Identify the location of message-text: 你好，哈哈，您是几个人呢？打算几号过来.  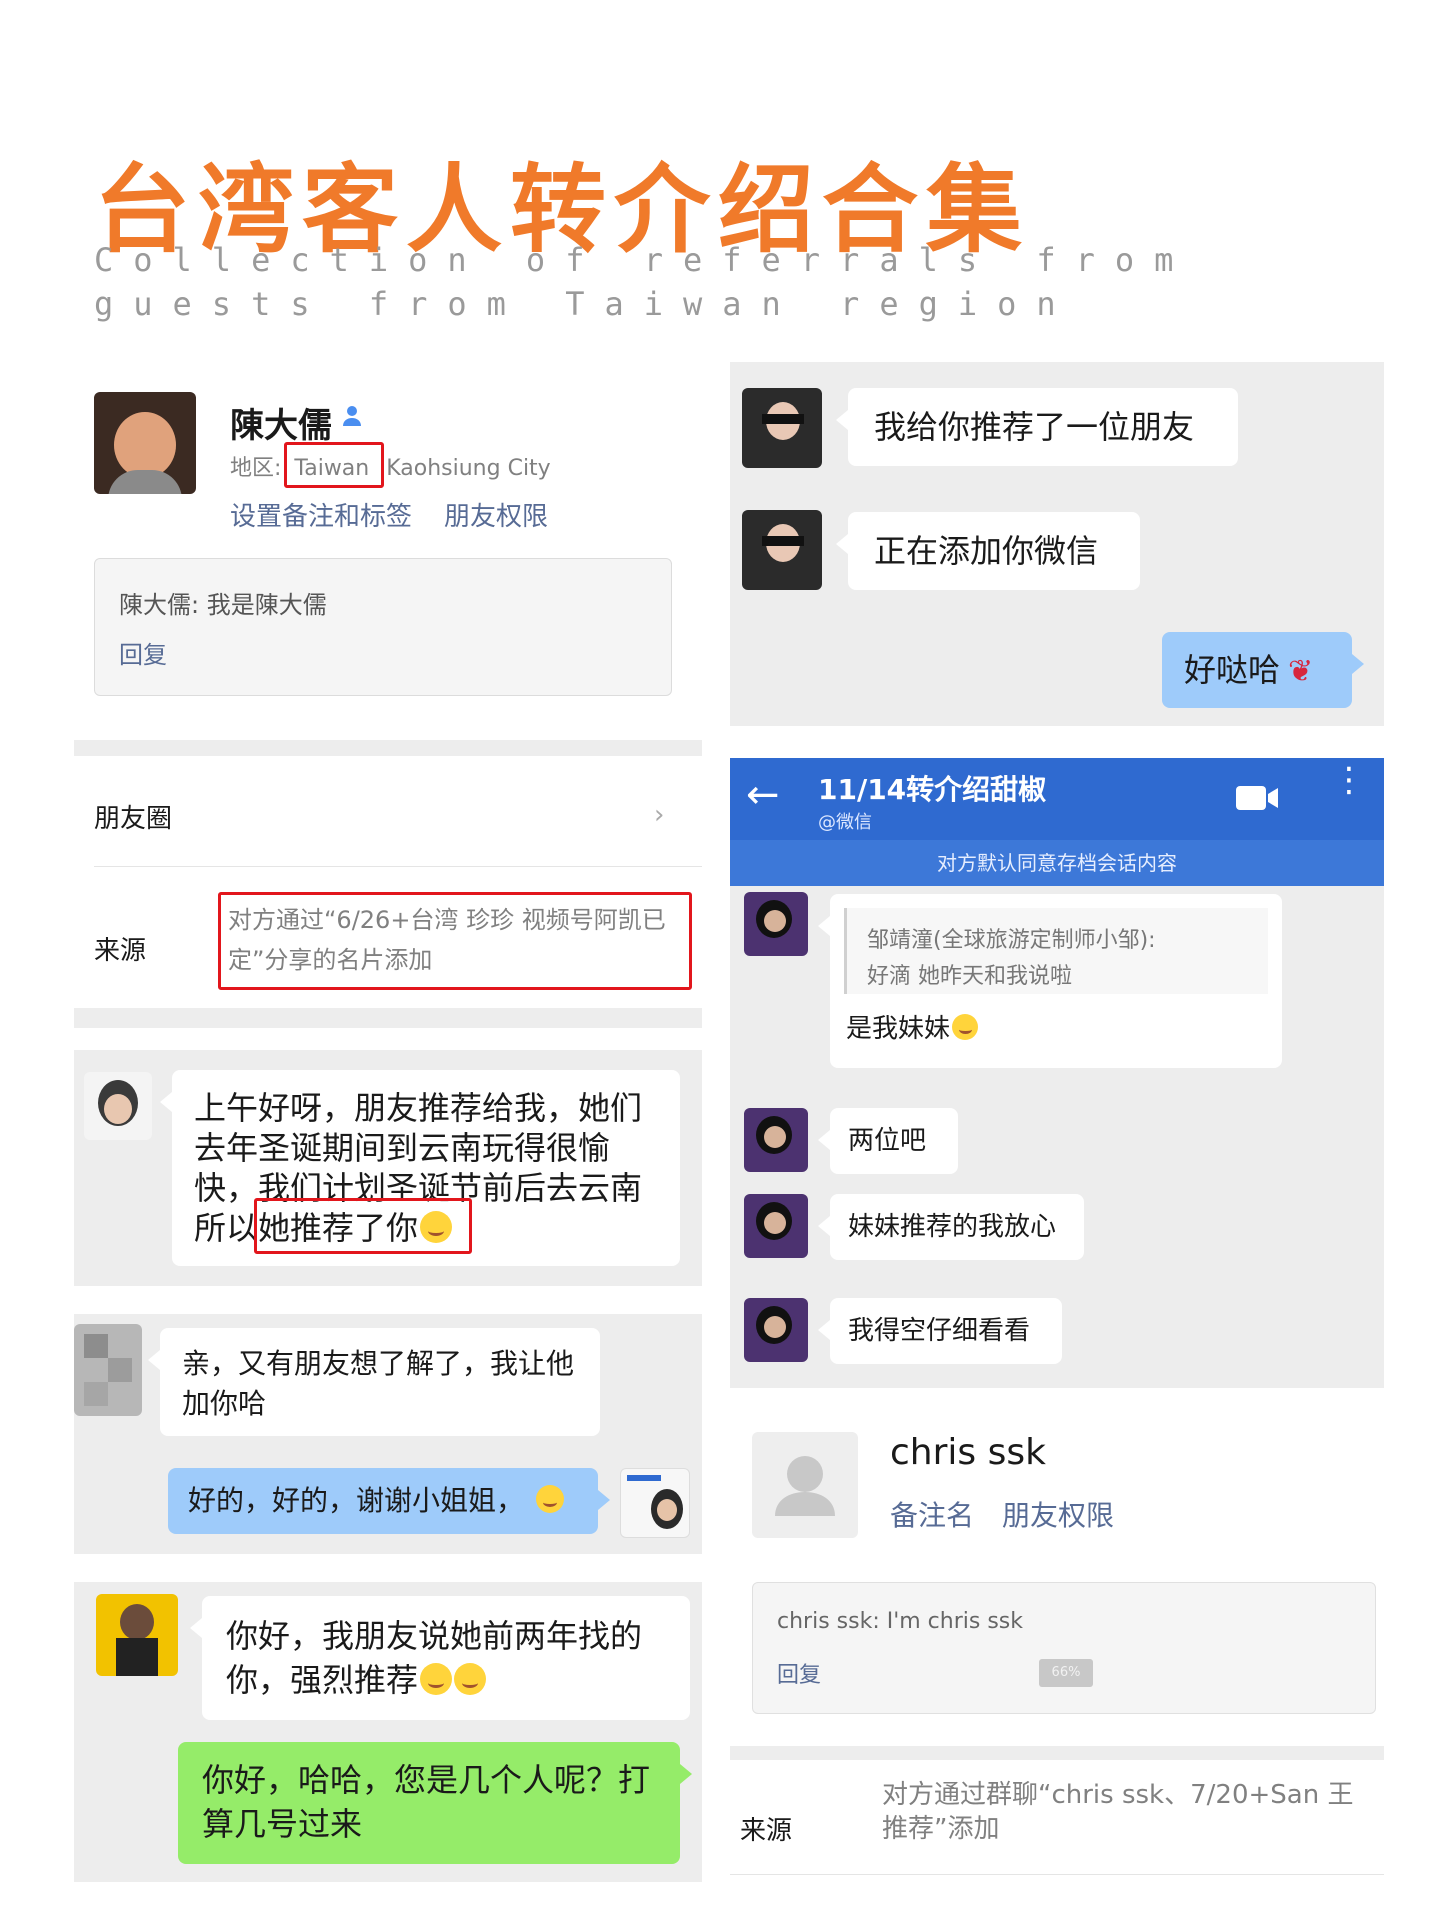
(426, 1802).